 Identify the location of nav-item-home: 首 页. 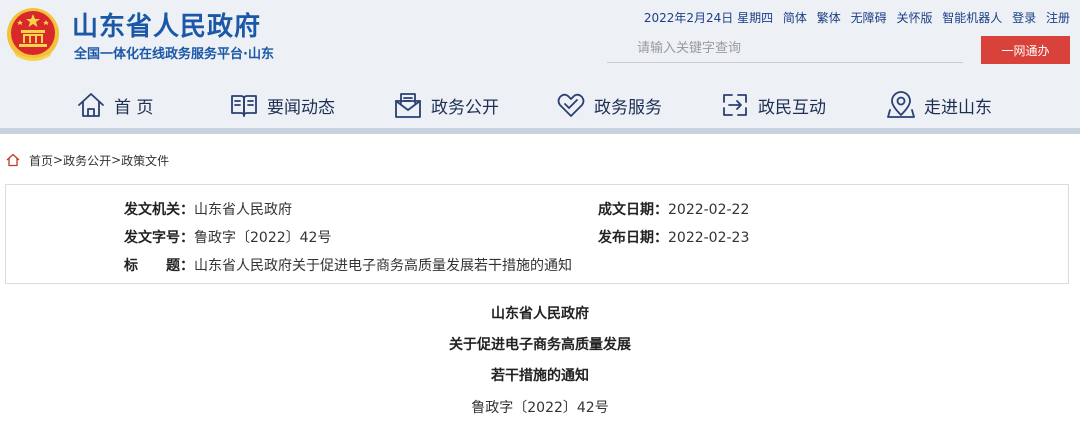
(114, 105).